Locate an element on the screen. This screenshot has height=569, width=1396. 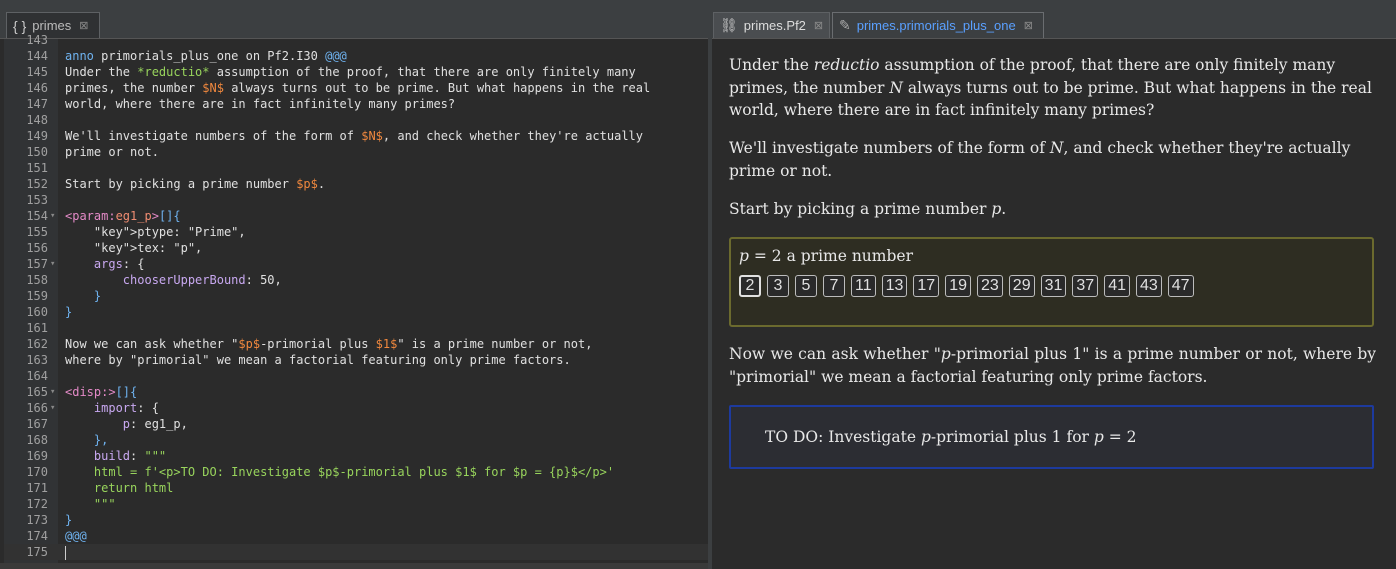
line-number: 153 is located at coordinates (37, 200).